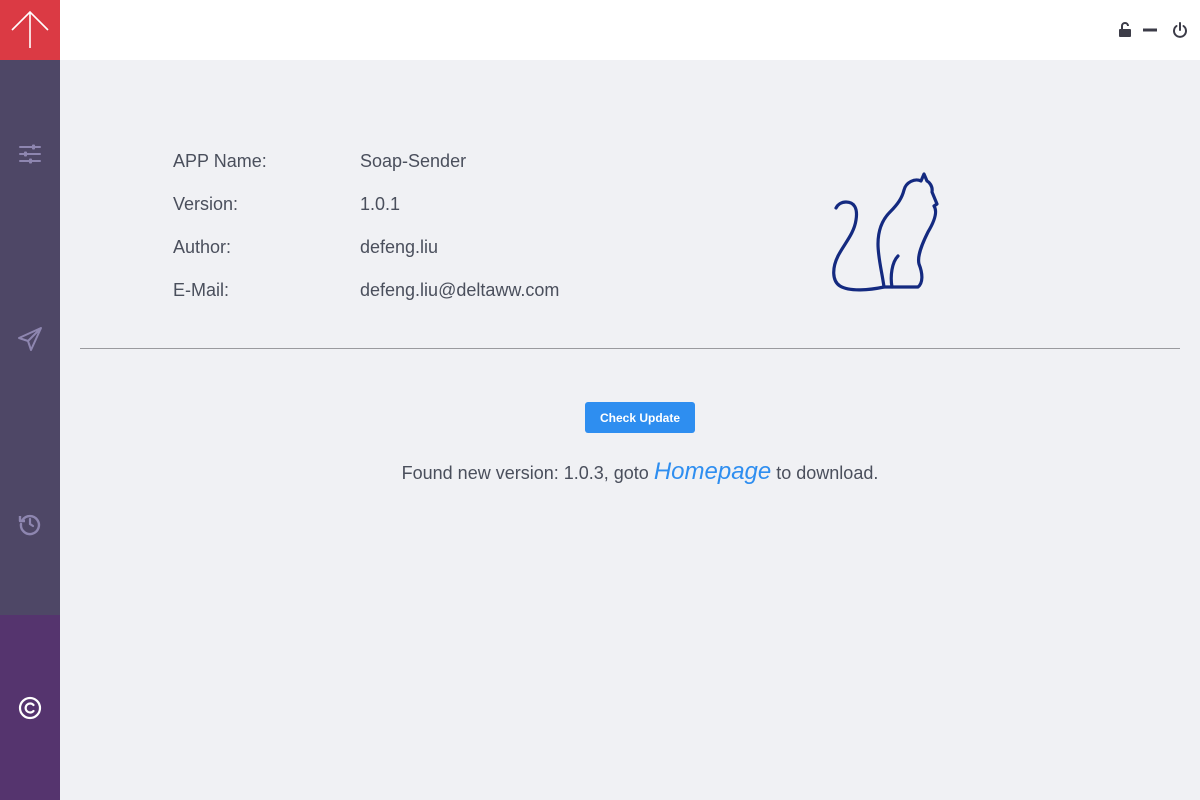  I want to click on sliders-icon, so click(30, 154).